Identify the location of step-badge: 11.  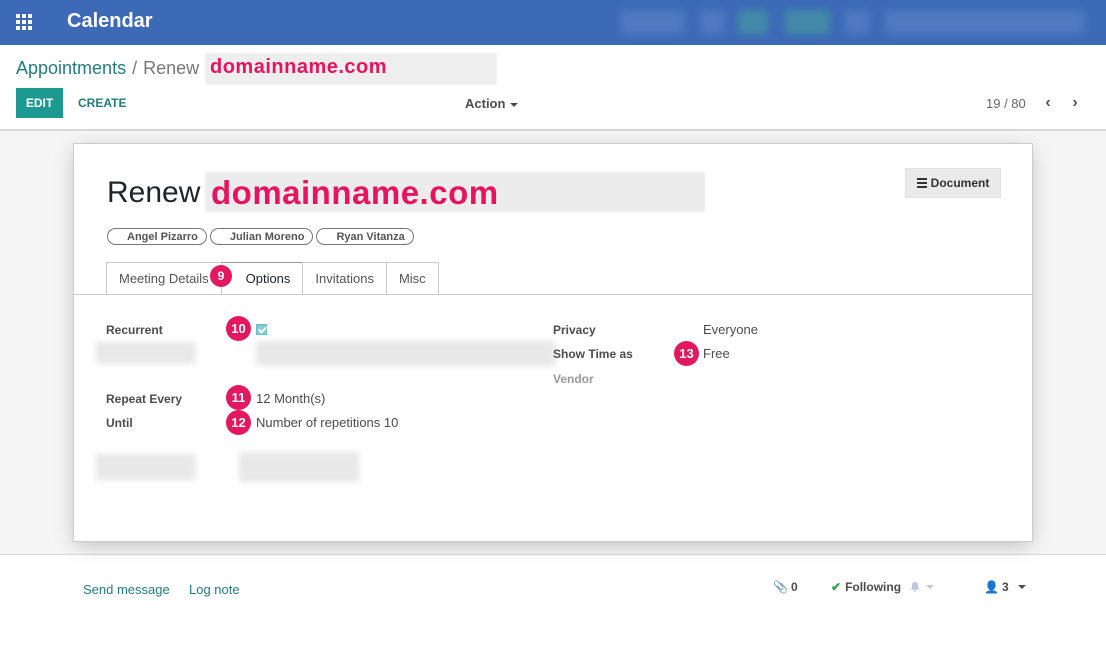
(238, 397).